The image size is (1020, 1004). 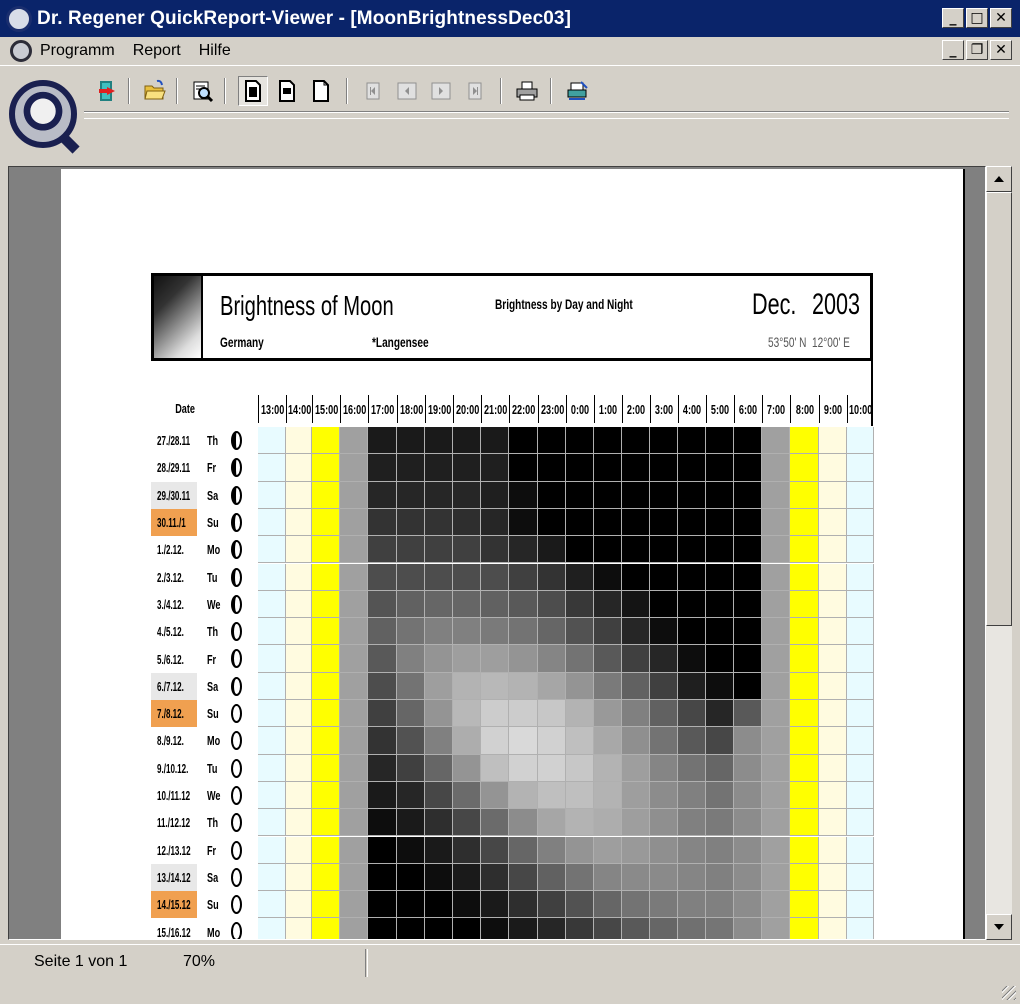 I want to click on exit-icon, so click(x=107, y=91).